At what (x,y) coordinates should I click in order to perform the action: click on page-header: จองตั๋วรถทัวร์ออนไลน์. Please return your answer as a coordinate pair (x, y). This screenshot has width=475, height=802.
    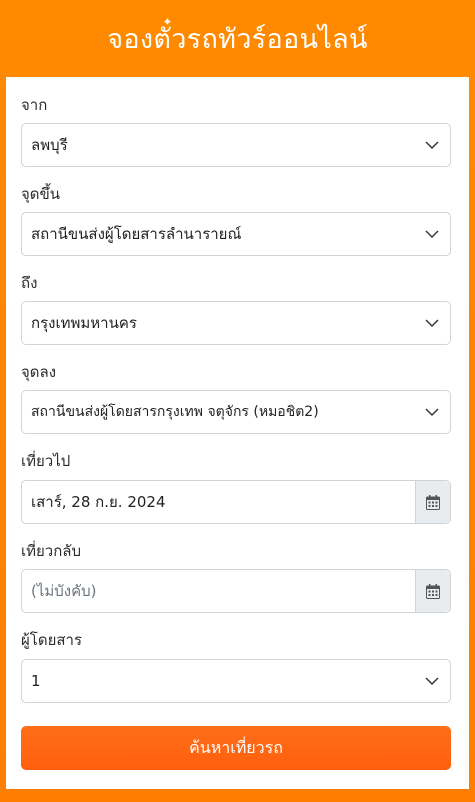
    Looking at the image, I should click on (237, 38).